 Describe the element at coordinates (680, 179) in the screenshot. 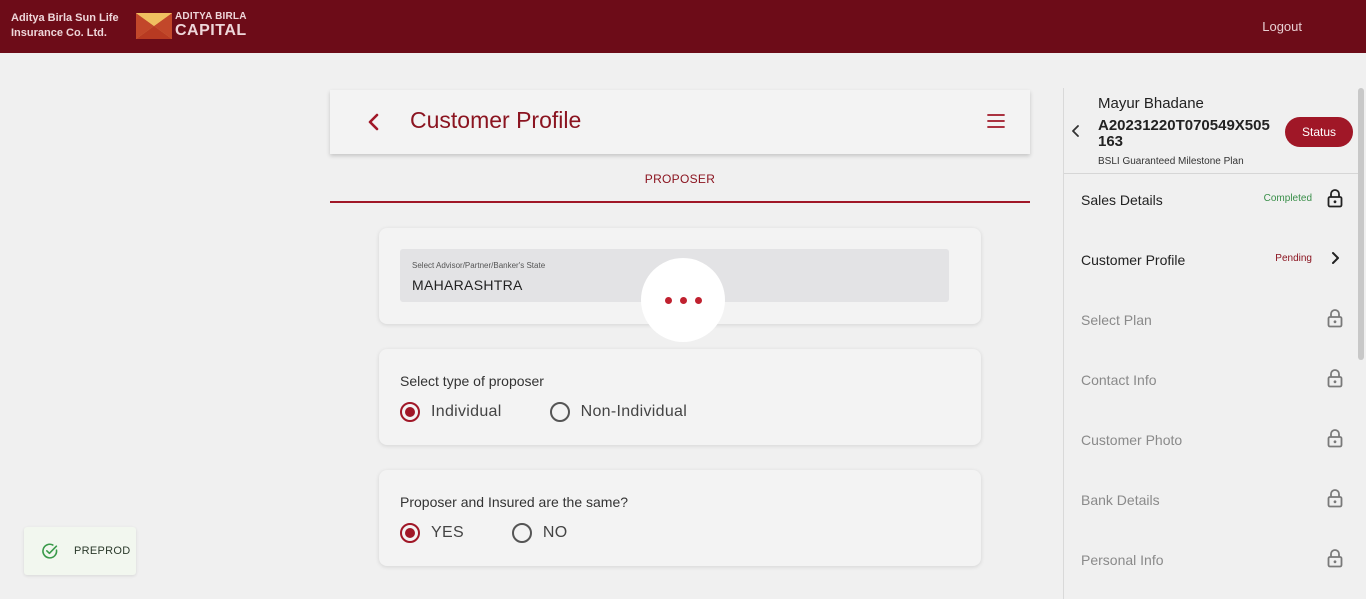

I see `tab-proposer-label: PROPOSER` at that location.